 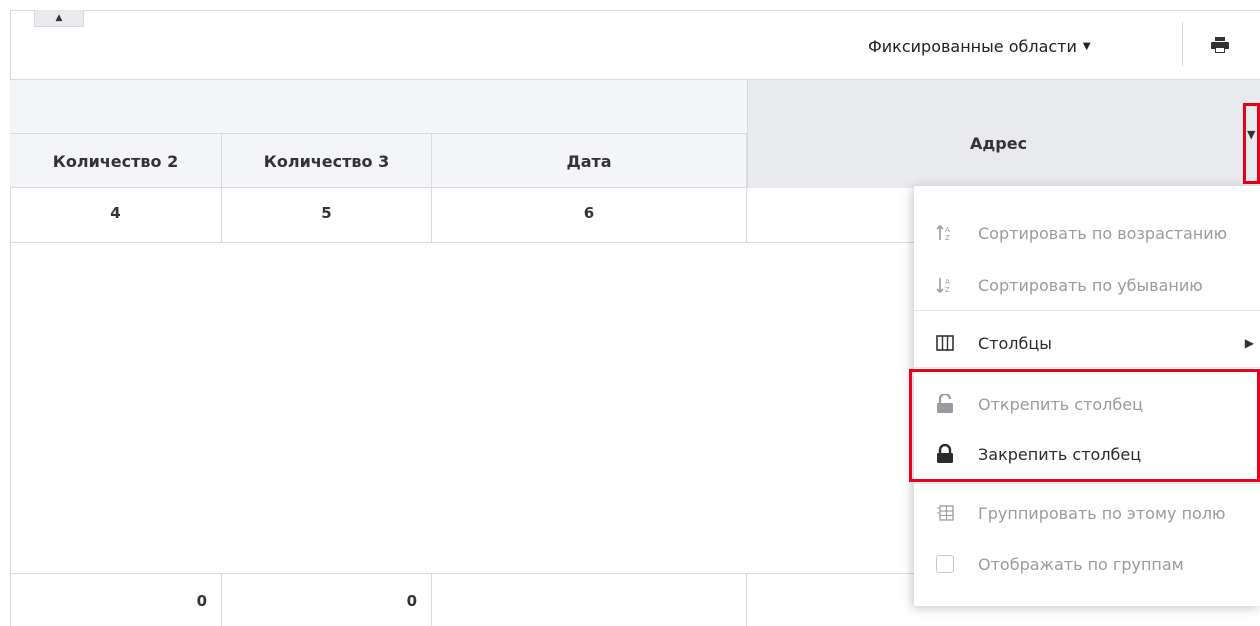 I want to click on column-header-label: Количество 3, so click(x=326, y=161).